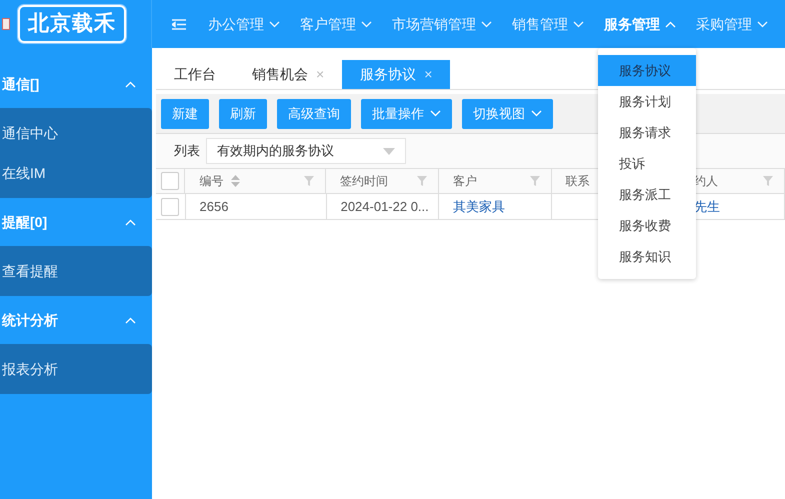 Image resolution: width=785 pixels, height=499 pixels. What do you see at coordinates (76, 222) in the screenshot?
I see `sidebar-section: 提醒[0]` at bounding box center [76, 222].